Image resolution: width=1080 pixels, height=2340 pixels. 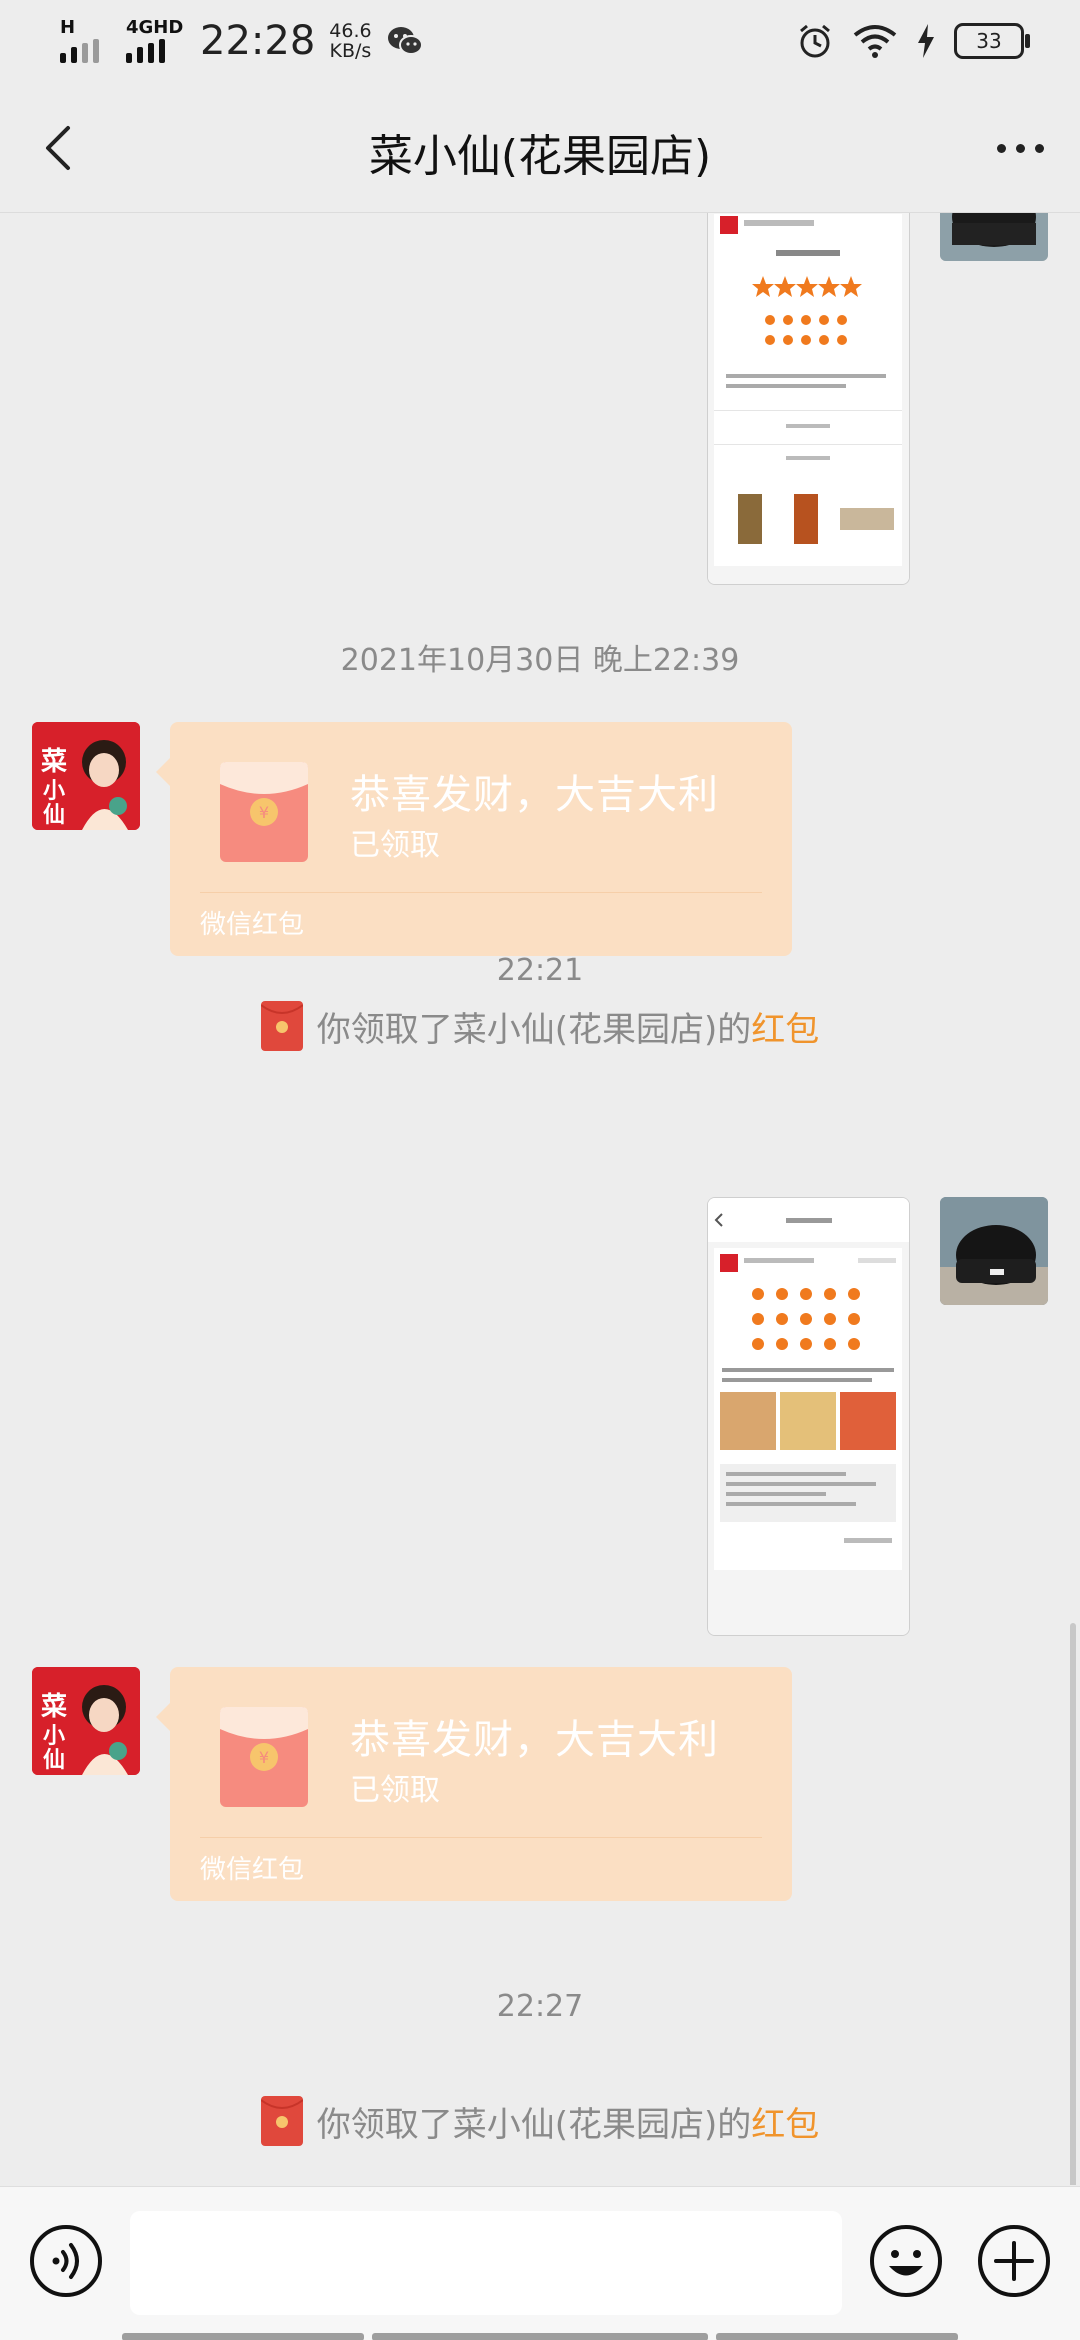 I want to click on battery-indicator: 33, so click(x=992, y=41).